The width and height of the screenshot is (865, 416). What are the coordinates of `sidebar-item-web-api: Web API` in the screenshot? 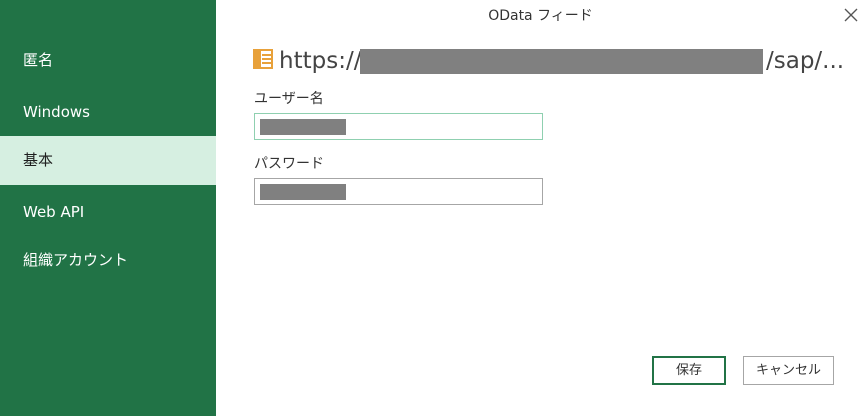 It's located at (108, 212).